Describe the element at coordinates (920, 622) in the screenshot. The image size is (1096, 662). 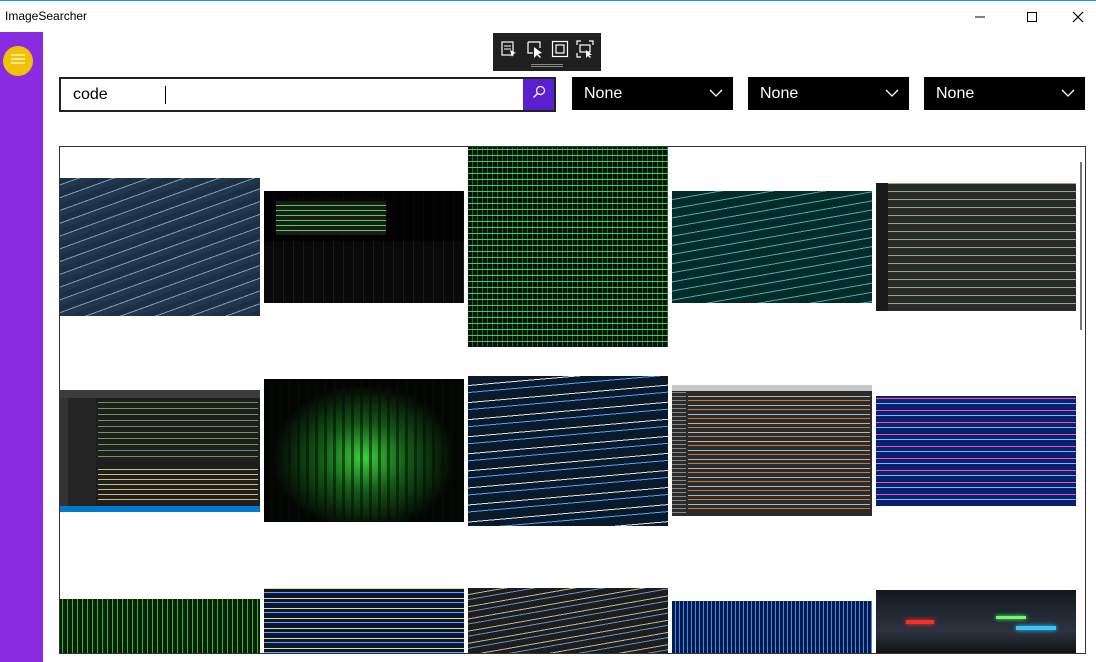
I see `red-saber` at that location.